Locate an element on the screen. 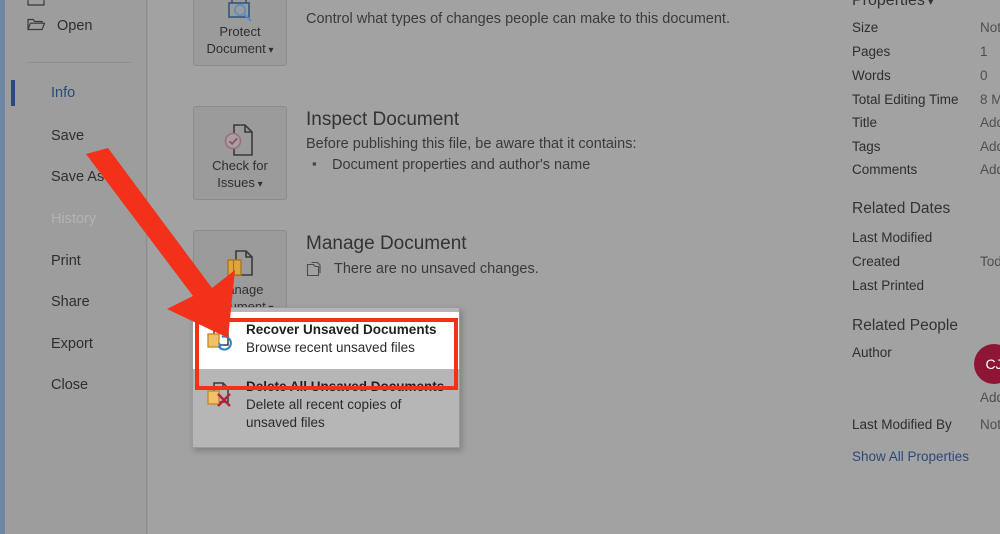  folder-open-icon is located at coordinates (36, 26).